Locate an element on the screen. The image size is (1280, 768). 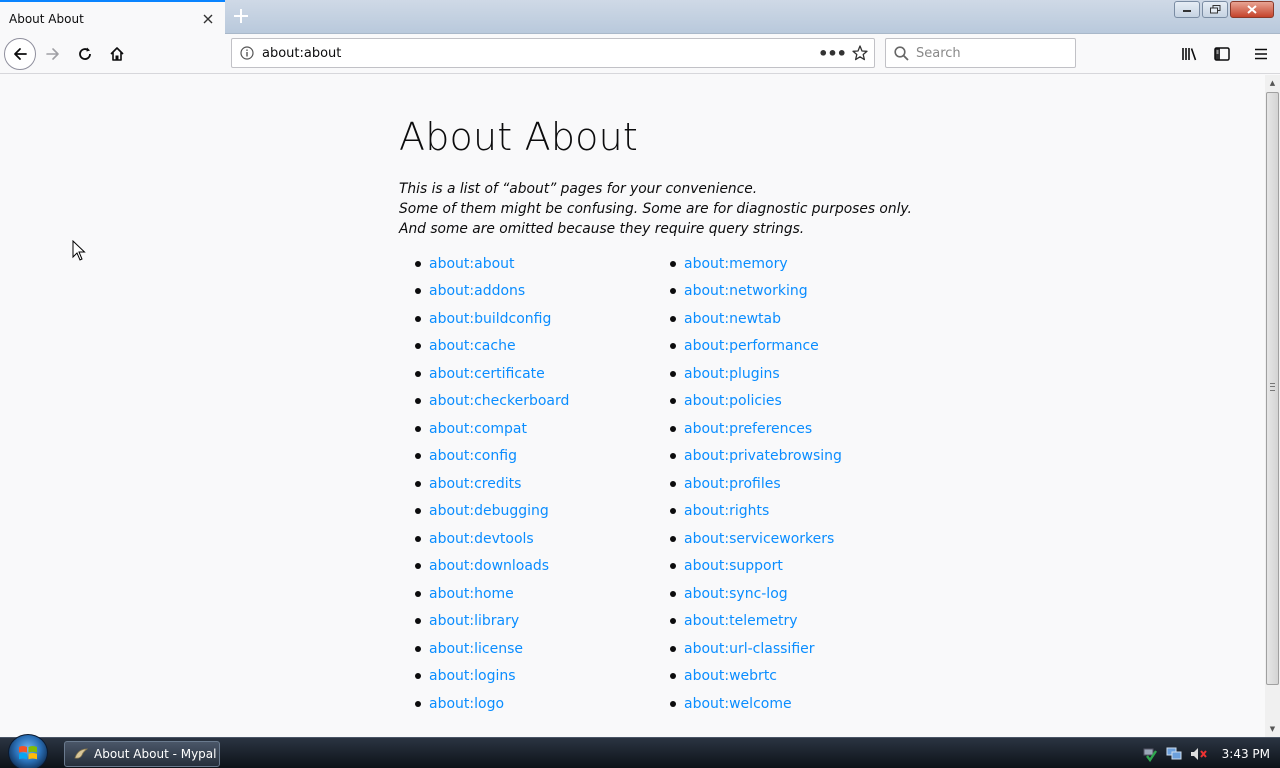
about-link-item: about:webrtc is located at coordinates (756, 679).